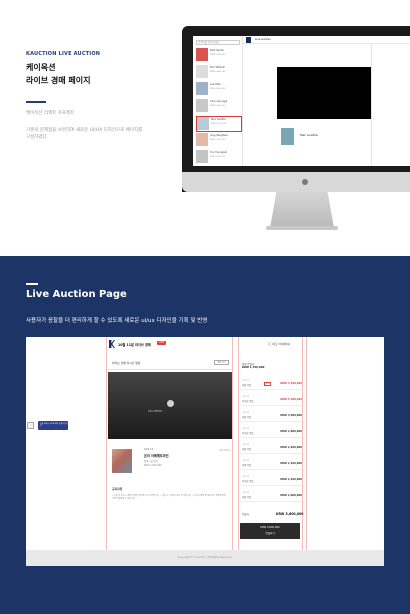 This screenshot has width=410, height=614. I want to click on lot-title: Mac Anetha, so click(309, 135).